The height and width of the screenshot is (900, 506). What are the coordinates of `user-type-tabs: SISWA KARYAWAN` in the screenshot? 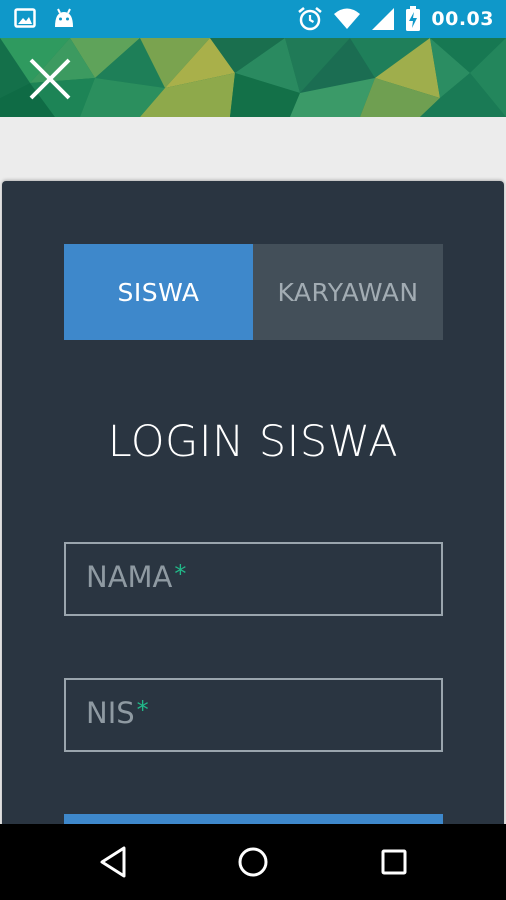 It's located at (253, 292).